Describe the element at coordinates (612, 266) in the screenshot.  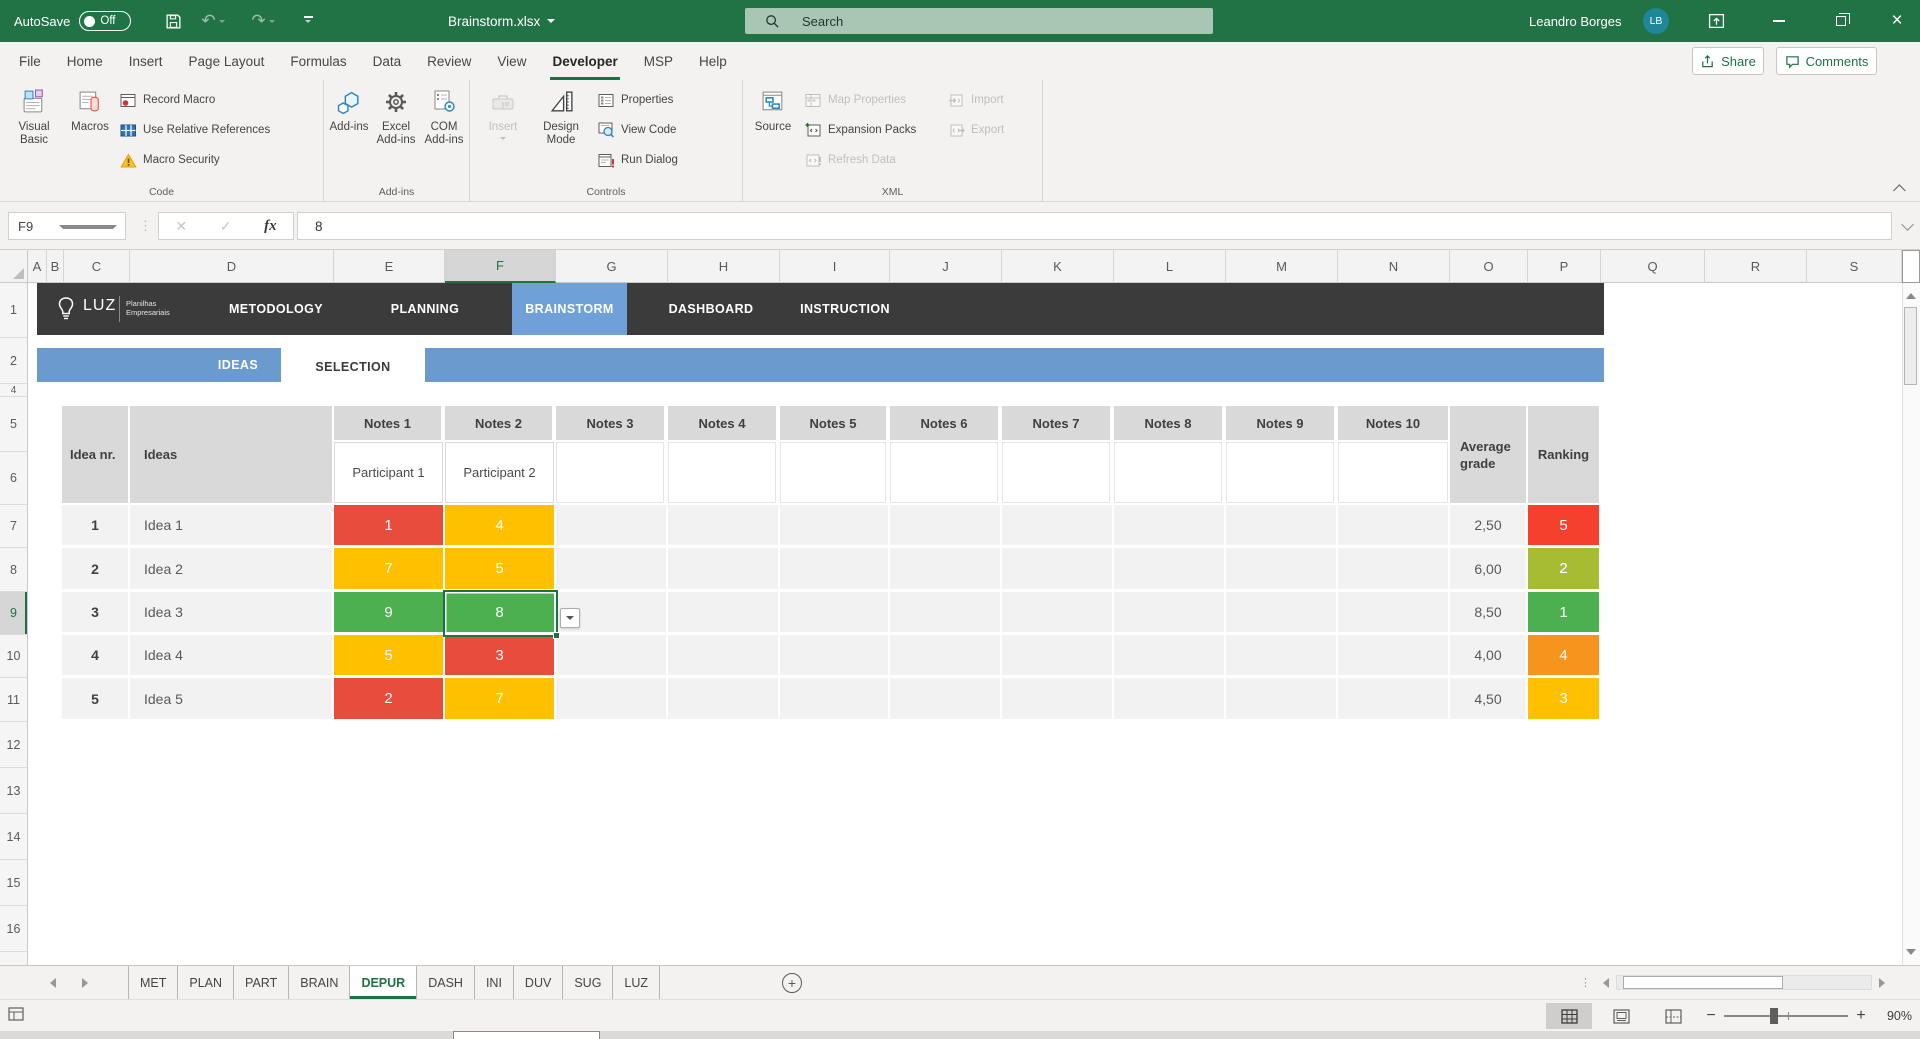
I see `column-header: G` at that location.